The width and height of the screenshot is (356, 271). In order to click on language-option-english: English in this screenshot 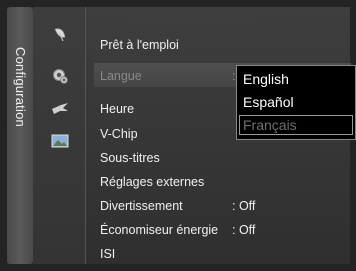, I will do `click(266, 79)`.